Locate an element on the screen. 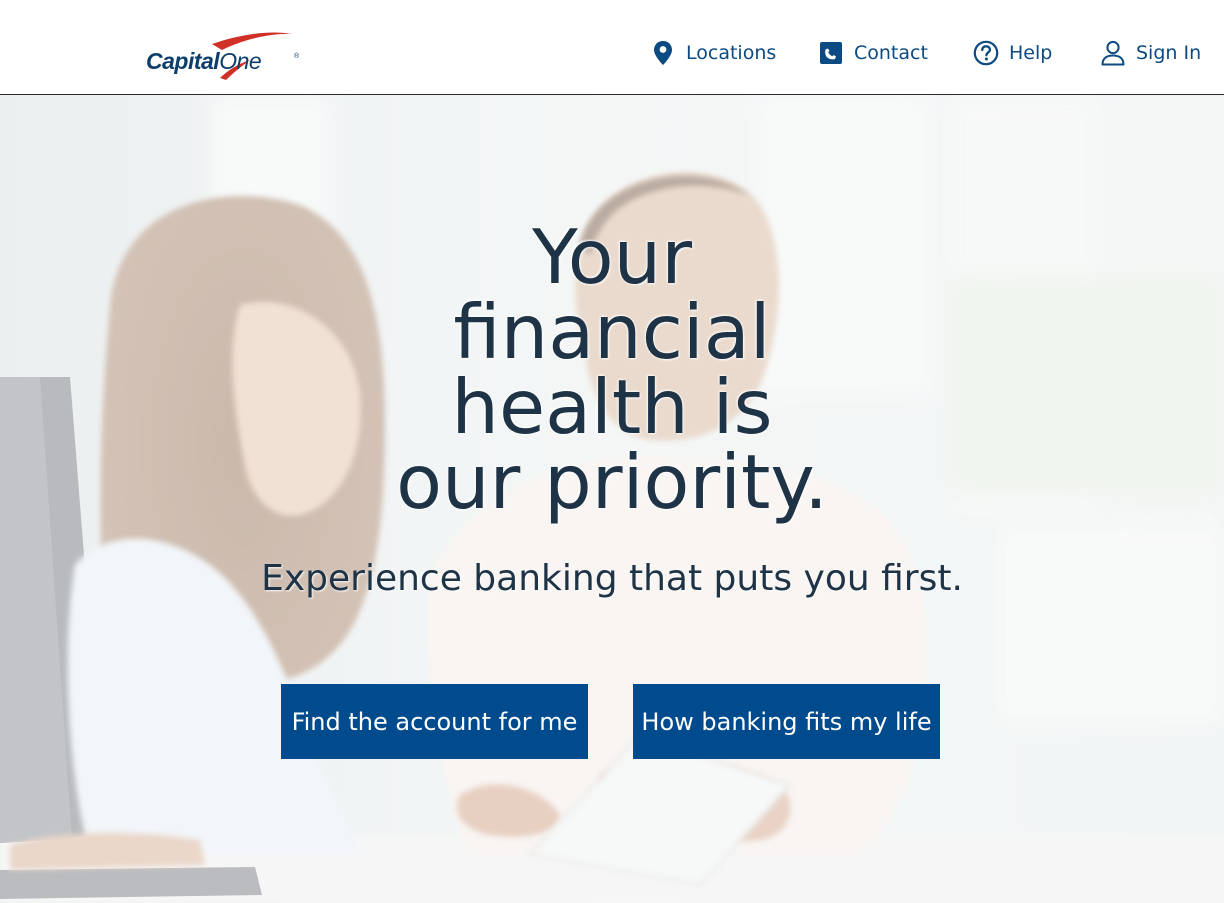 The image size is (1224, 903). nav-sign-in: Sign In is located at coordinates (1150, 53).